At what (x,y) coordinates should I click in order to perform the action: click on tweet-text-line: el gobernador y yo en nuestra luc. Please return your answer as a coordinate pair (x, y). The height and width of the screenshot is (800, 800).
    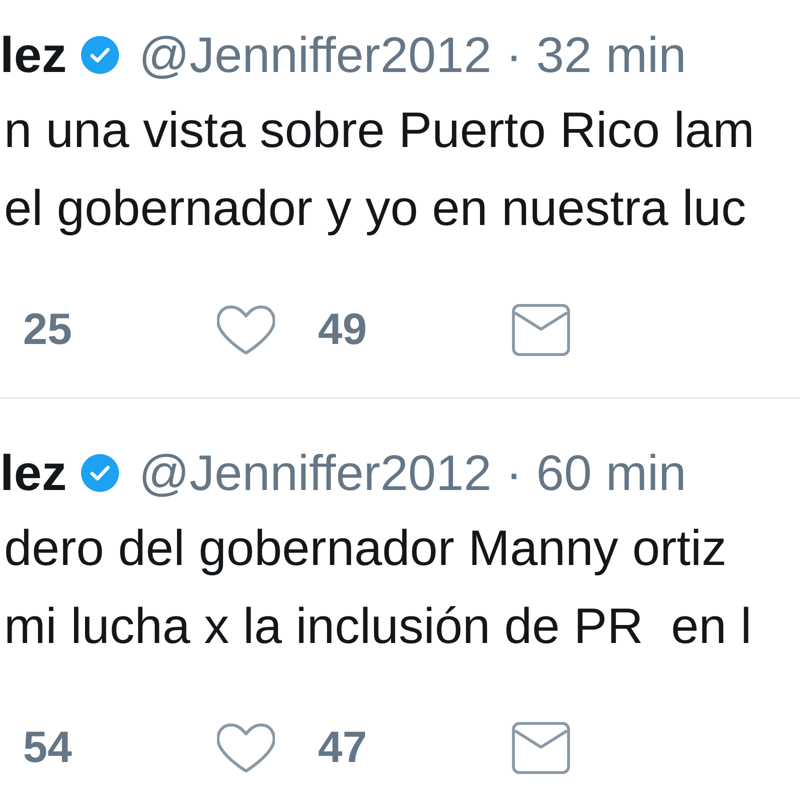
    Looking at the image, I should click on (376, 208).